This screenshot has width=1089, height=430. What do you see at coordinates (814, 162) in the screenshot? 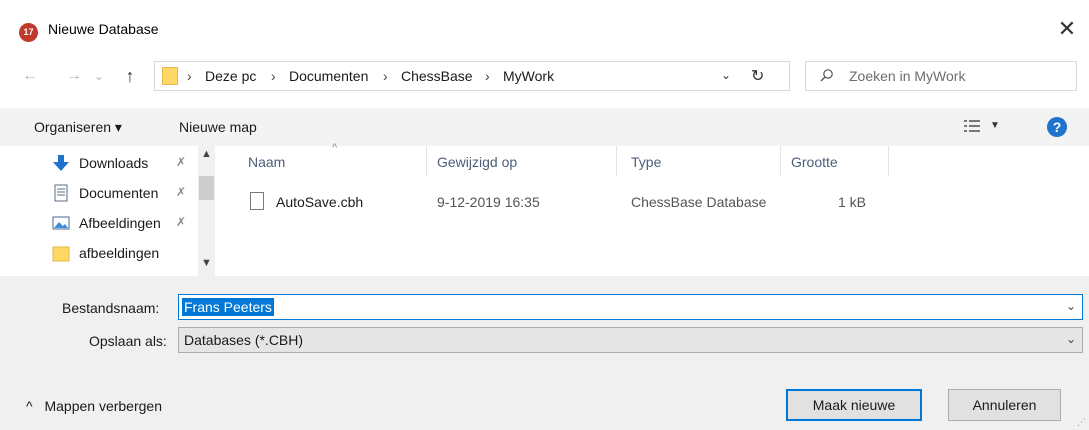
I see `column-header-size: Grootte` at bounding box center [814, 162].